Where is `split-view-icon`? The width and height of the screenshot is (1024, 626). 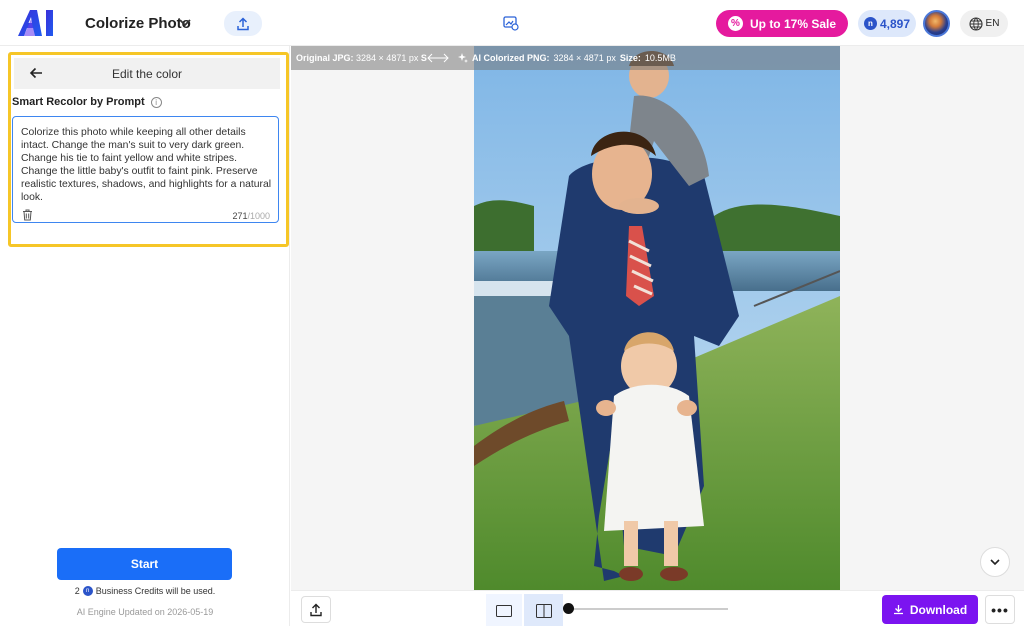
split-view-icon is located at coordinates (543, 610).